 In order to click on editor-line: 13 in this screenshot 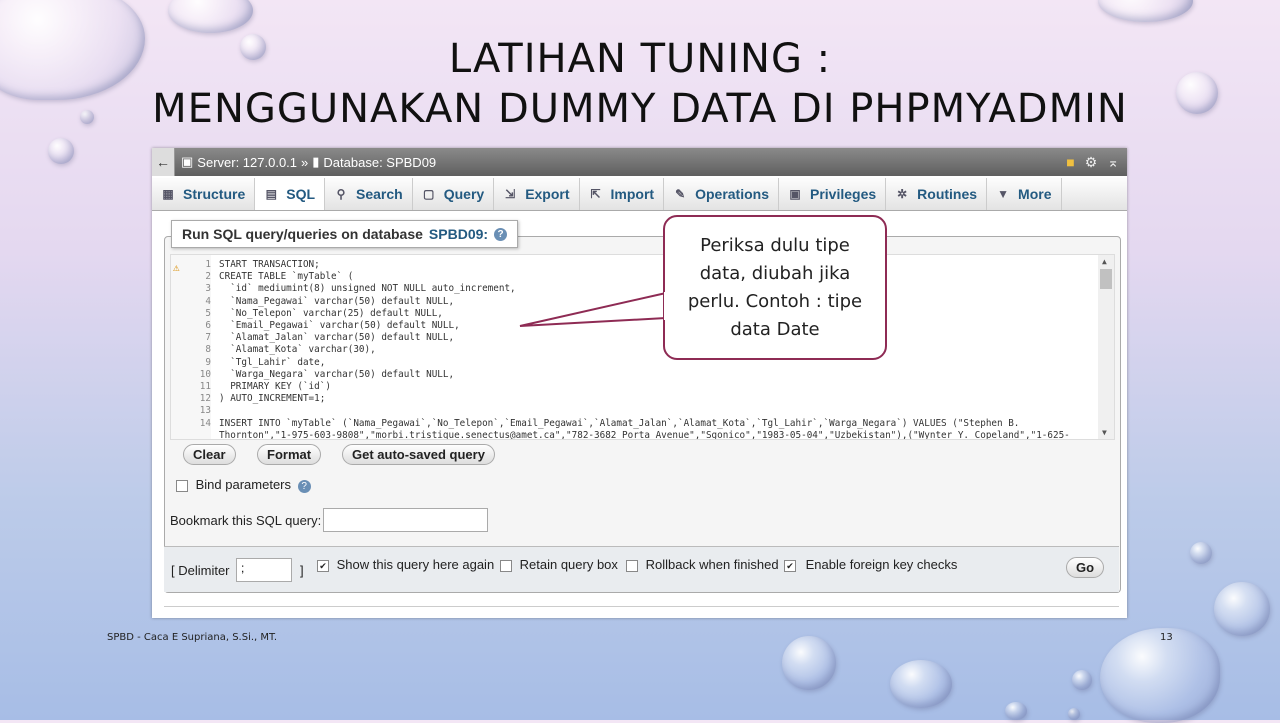, I will do `click(195, 411)`.